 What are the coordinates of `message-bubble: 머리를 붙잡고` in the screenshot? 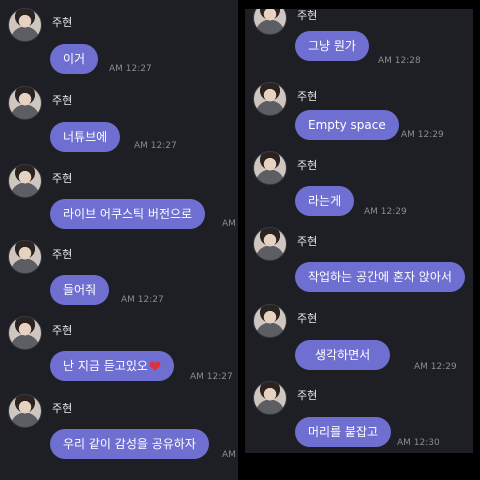 It's located at (343, 432).